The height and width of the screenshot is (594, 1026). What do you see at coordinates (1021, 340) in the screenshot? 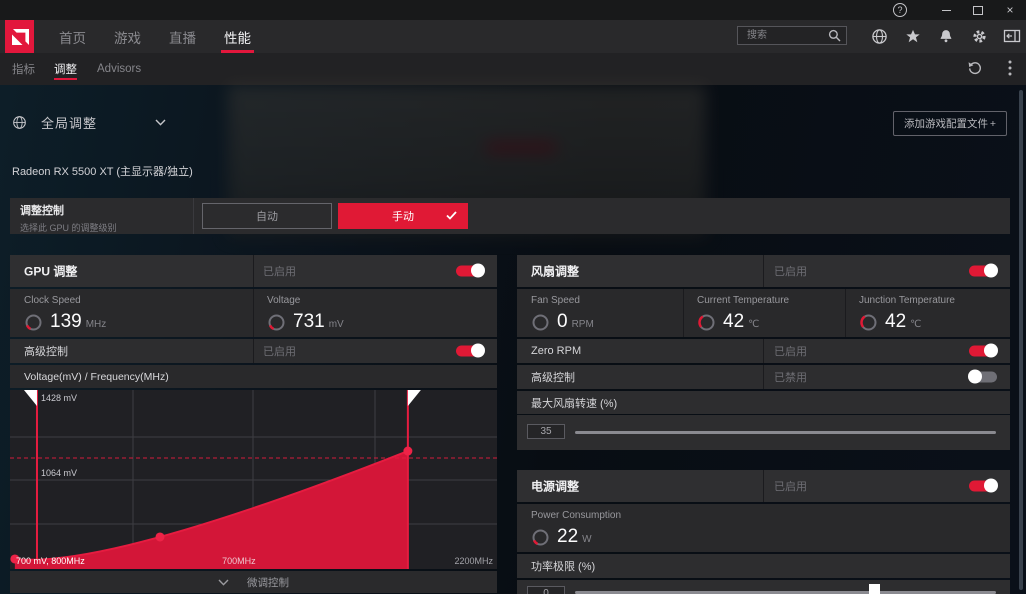
I see `vertical-scrollbar` at bounding box center [1021, 340].